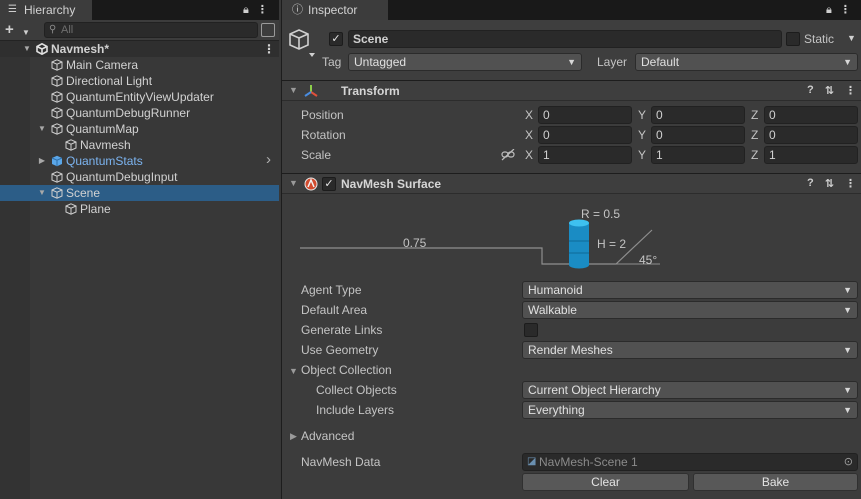 The width and height of the screenshot is (861, 499). I want to click on hierarchy-item: ▶ QuantumStats ›, so click(139, 160).